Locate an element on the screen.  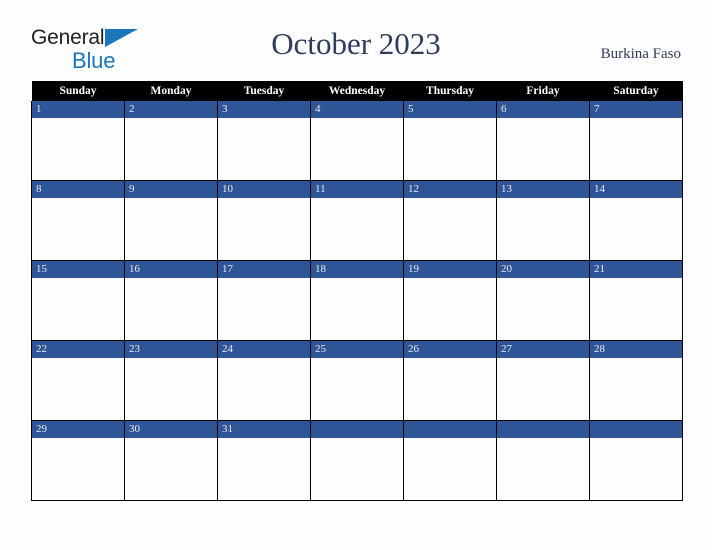
calendar-day-cell: 28 is located at coordinates (636, 380).